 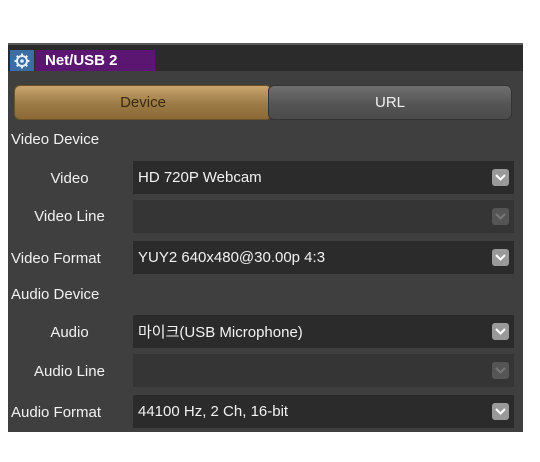 What do you see at coordinates (220, 332) in the screenshot?
I see `audio-value: 마이크(USB Microphone)` at bounding box center [220, 332].